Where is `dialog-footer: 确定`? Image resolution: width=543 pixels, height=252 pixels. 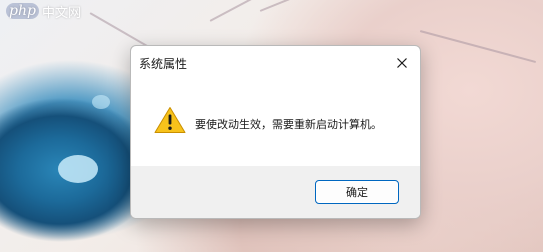 dialog-footer: 确定 is located at coordinates (275, 192).